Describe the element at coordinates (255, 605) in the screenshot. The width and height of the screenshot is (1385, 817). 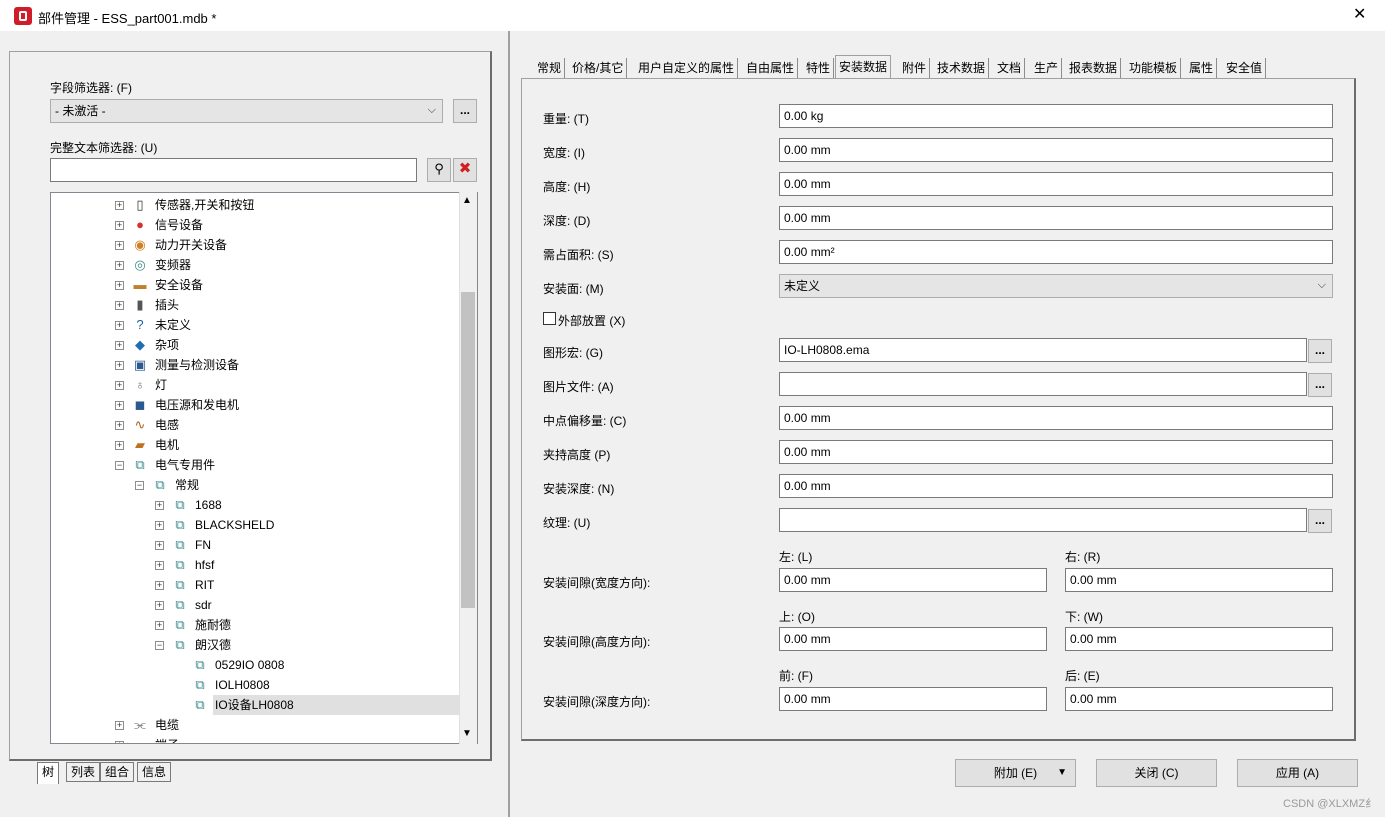
I see `tree-node: + ⧉ sdr` at that location.